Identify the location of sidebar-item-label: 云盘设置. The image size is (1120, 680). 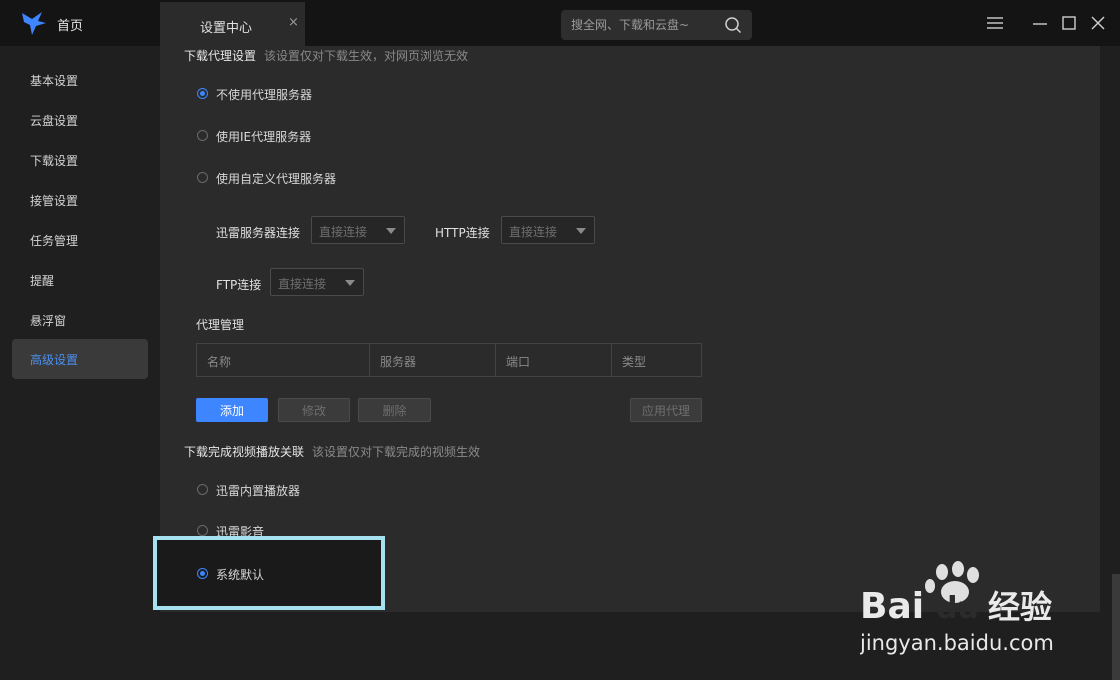
(54, 121).